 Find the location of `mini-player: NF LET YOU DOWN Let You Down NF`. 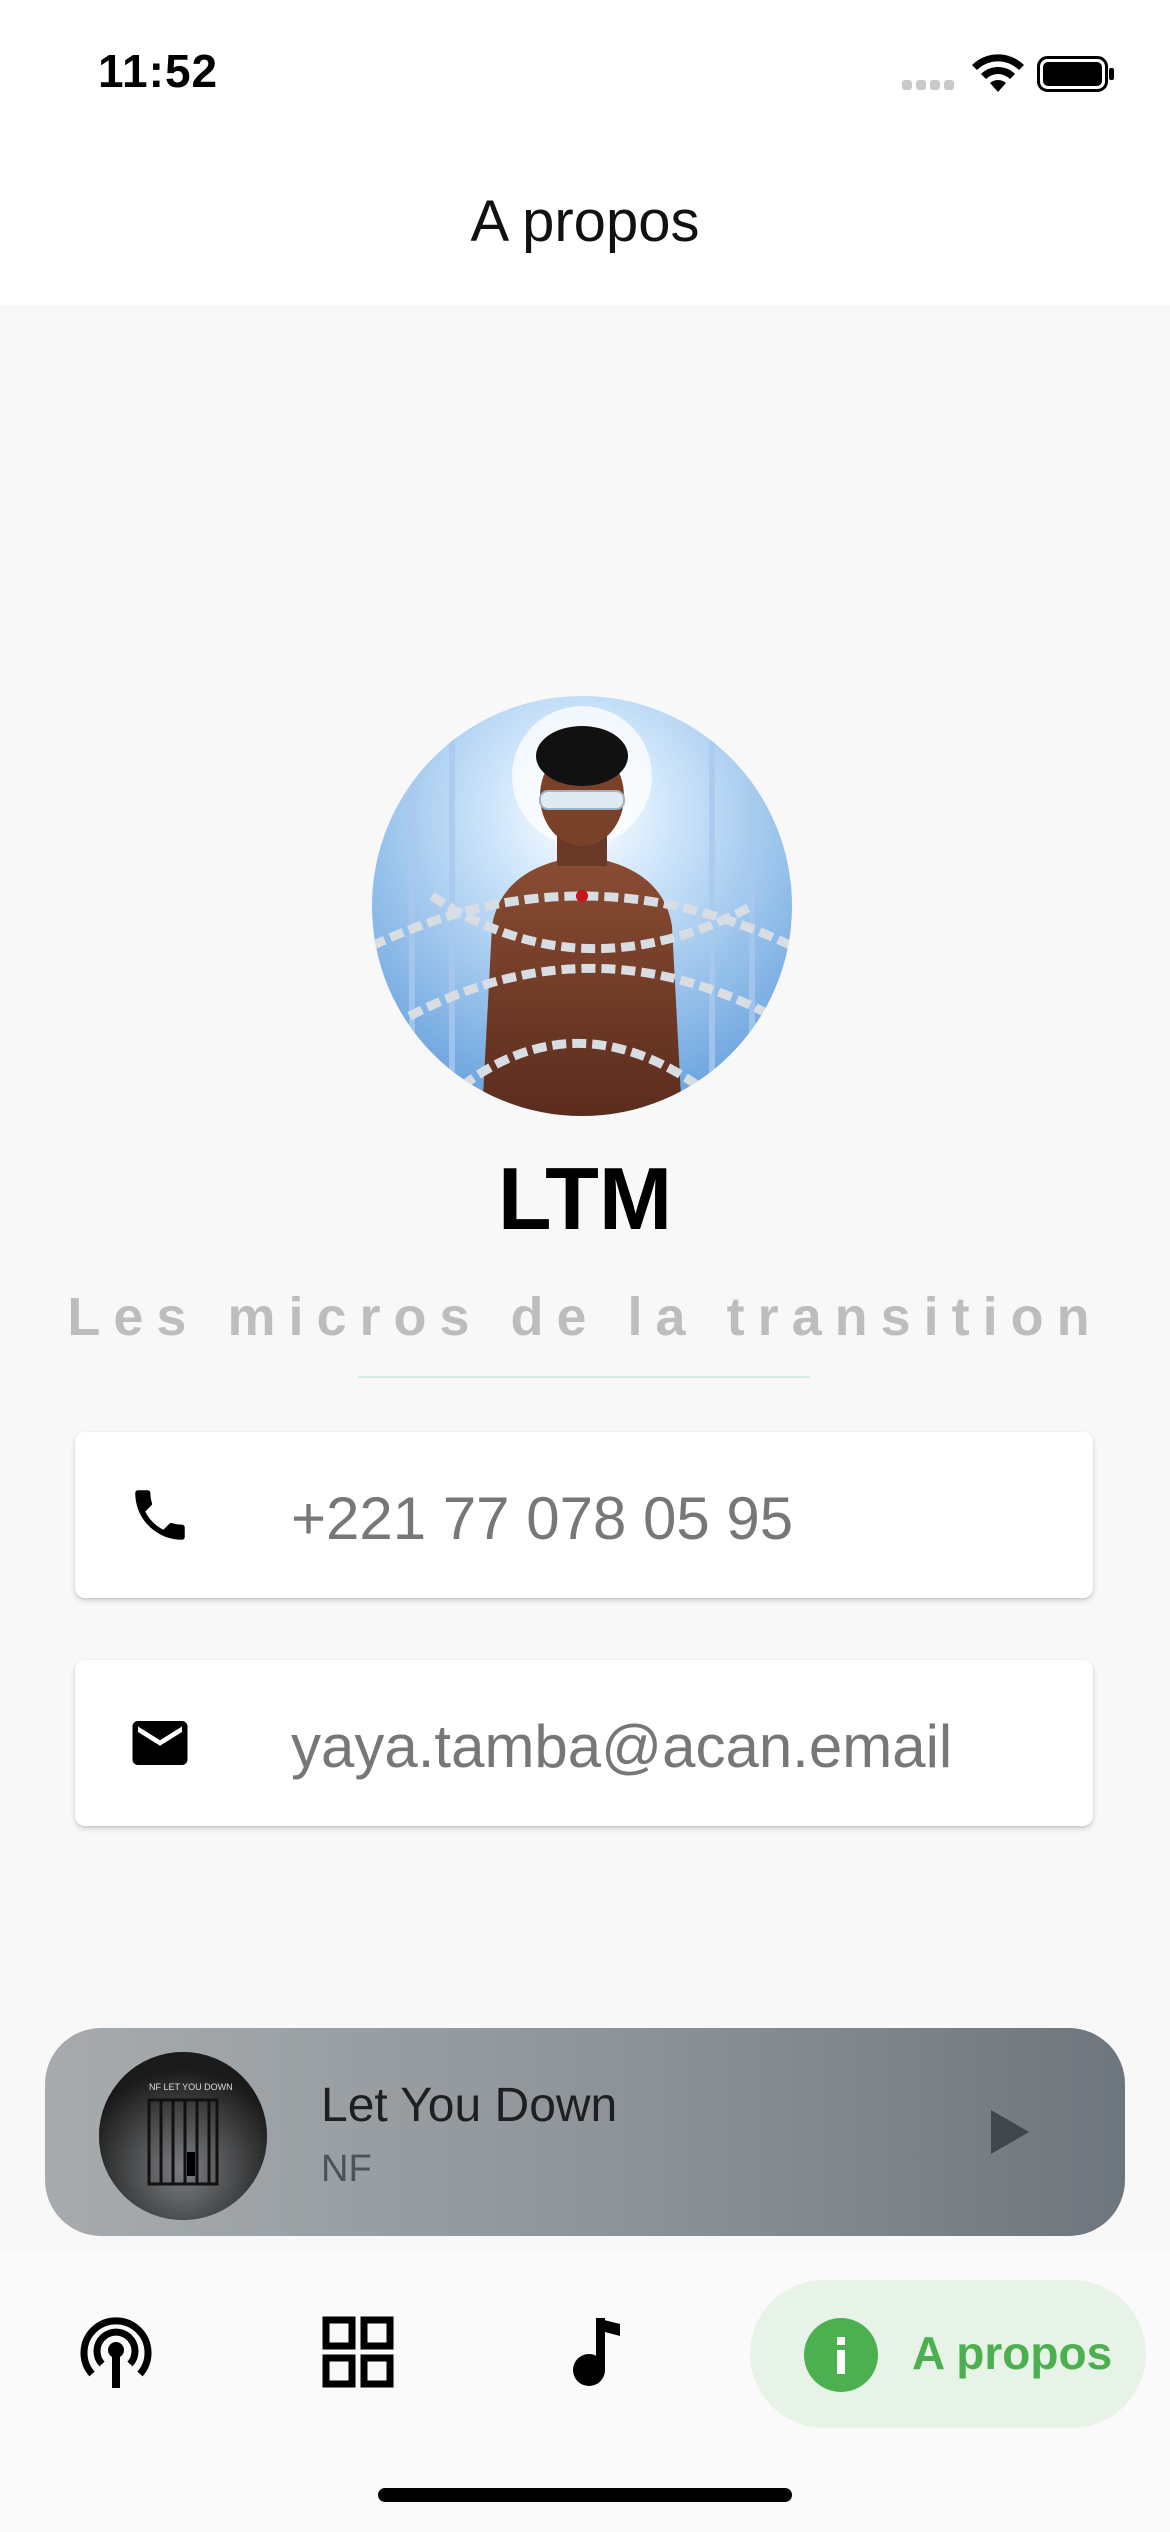

mini-player: NF LET YOU DOWN Let You Down NF is located at coordinates (585, 2132).